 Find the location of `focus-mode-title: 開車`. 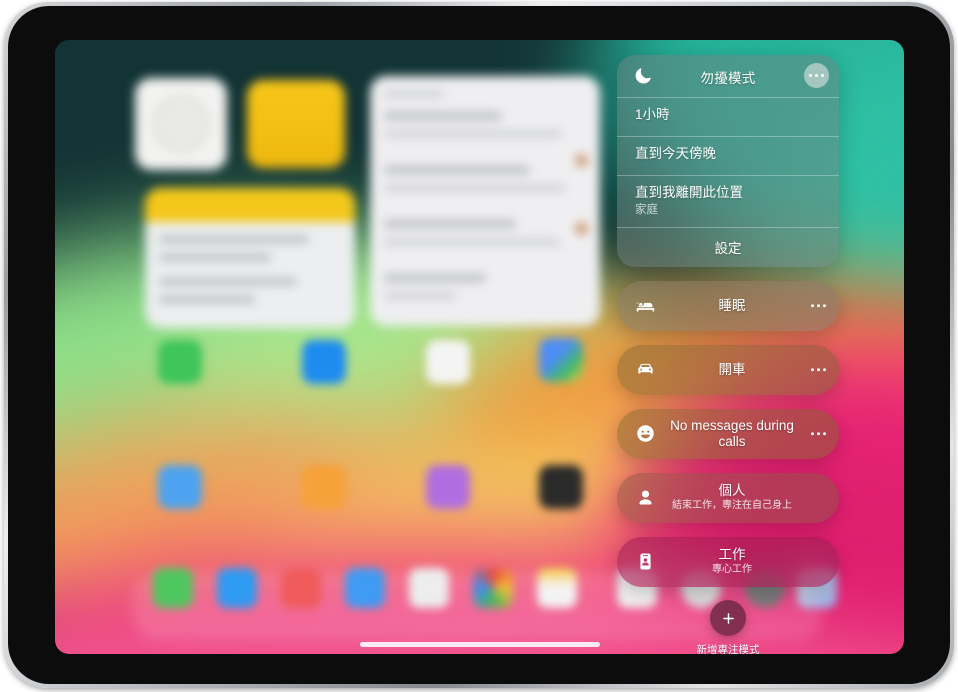

focus-mode-title: 開車 is located at coordinates (732, 369).